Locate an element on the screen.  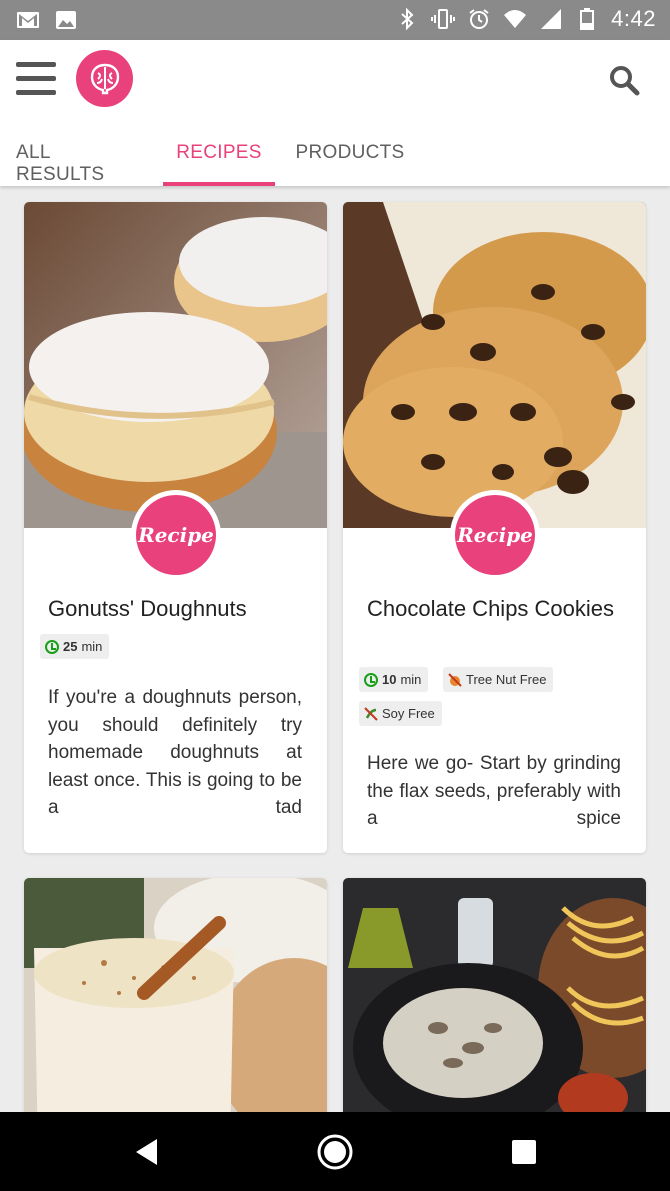
time-chip: 25 min is located at coordinates (75, 646).